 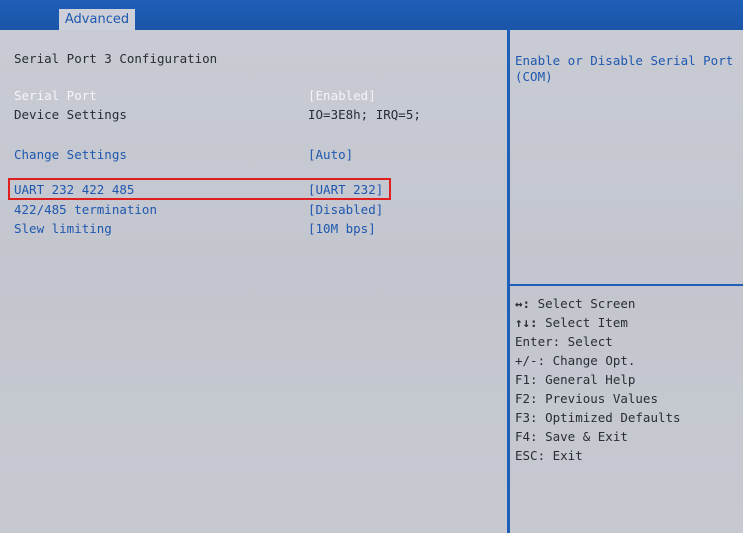 What do you see at coordinates (342, 95) in the screenshot?
I see `setting-value: [Enabled]` at bounding box center [342, 95].